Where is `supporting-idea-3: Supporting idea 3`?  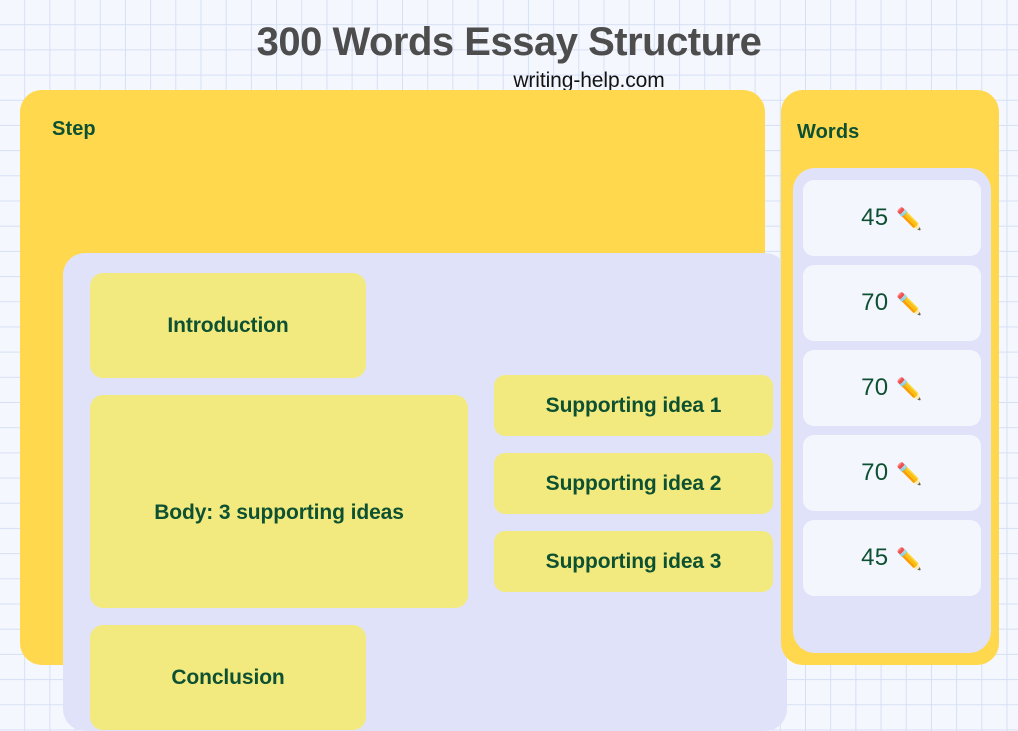
supporting-idea-3: Supporting idea 3 is located at coordinates (633, 561).